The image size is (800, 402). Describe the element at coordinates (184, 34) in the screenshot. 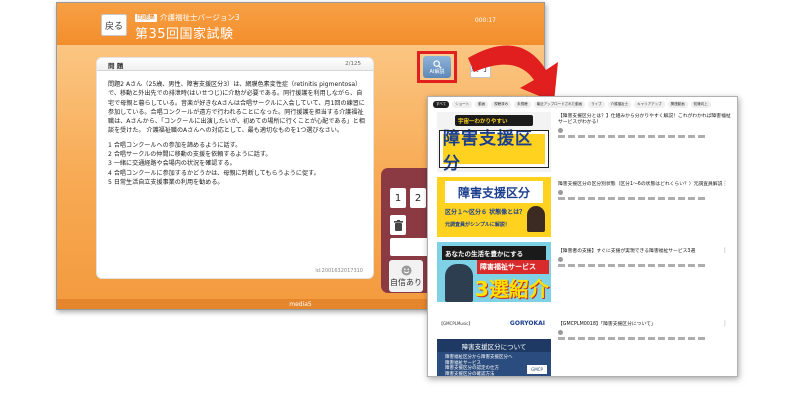

I see `page-title: 第35回国家試験` at that location.